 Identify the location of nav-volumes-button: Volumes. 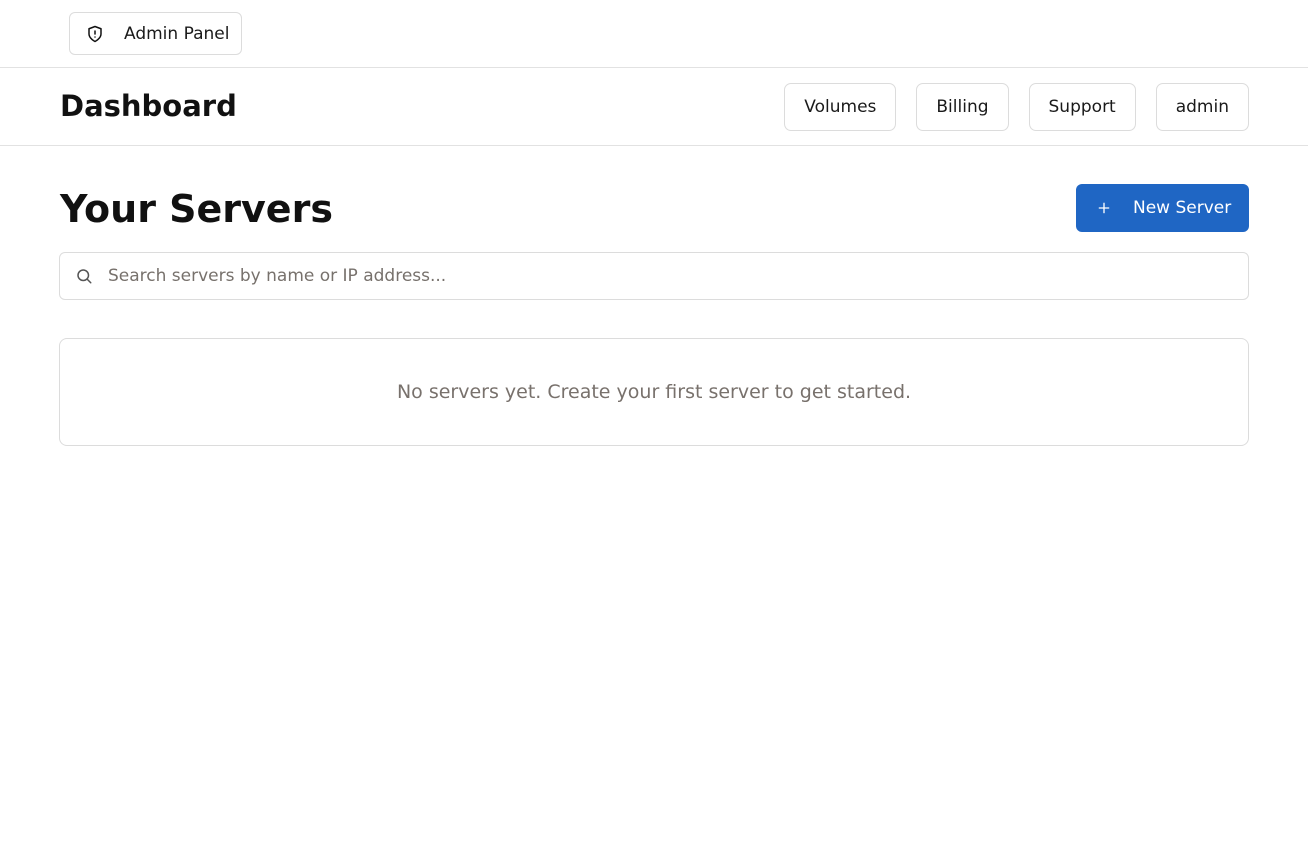
(840, 107).